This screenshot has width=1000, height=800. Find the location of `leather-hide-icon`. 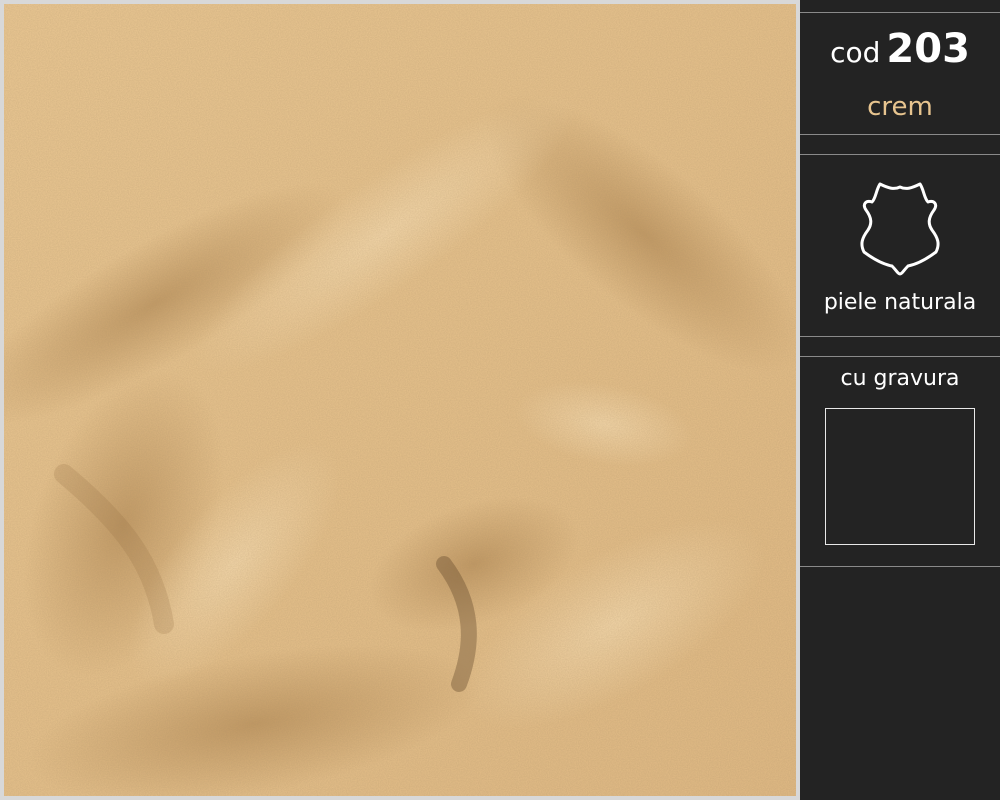

leather-hide-icon is located at coordinates (900, 229).